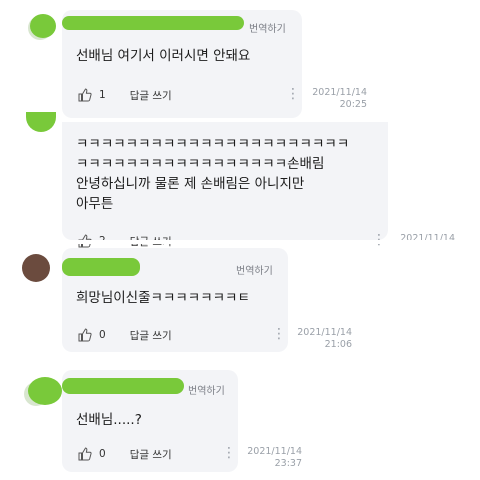 Image resolution: width=480 pixels, height=480 pixels. I want to click on divider, so click(240, 242).